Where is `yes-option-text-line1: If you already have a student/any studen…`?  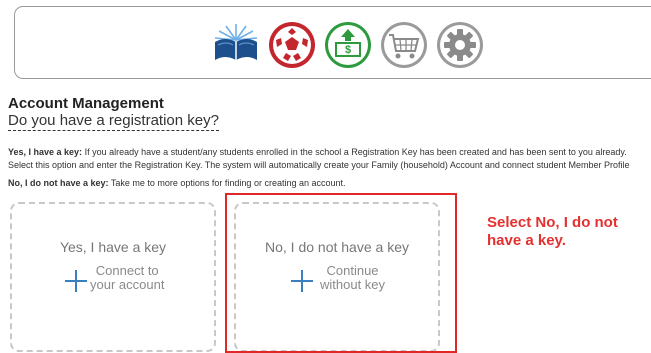 yes-option-text-line1: If you already have a student/any studen… is located at coordinates (354, 152).